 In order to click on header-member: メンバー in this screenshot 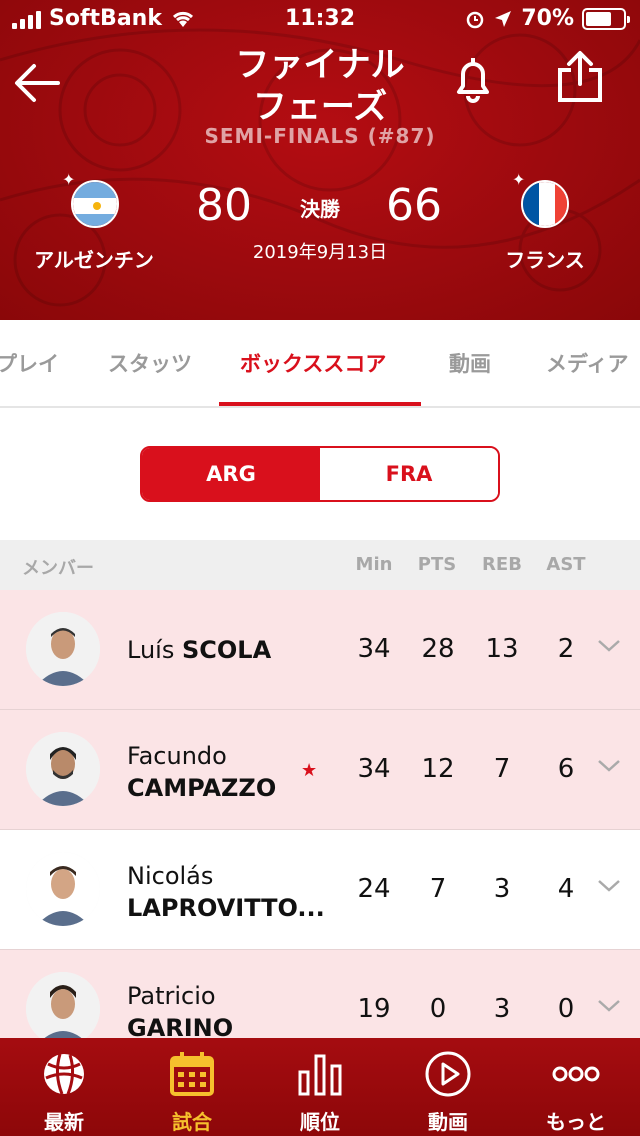, I will do `click(58, 568)`.